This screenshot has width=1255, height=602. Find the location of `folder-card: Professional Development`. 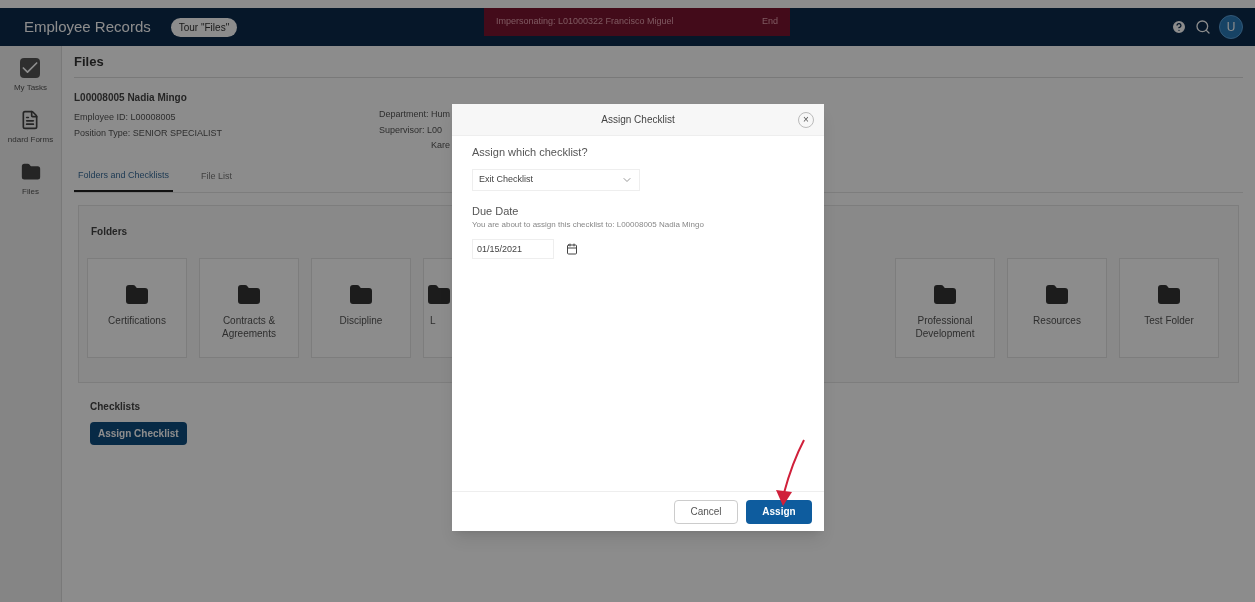

folder-card: Professional Development is located at coordinates (945, 308).